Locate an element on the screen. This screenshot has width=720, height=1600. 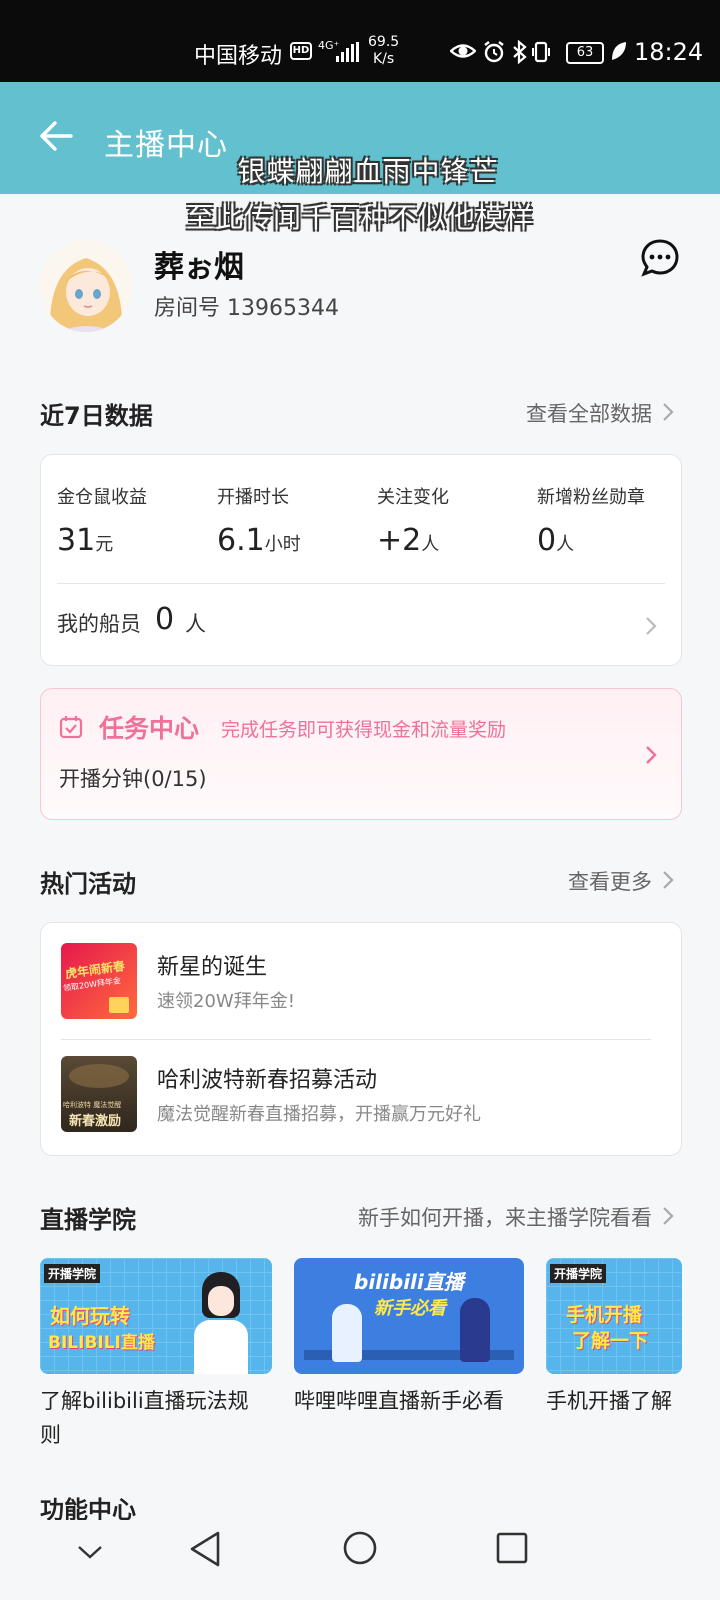
hot-activities-title: 热门活动 is located at coordinates (88, 884).